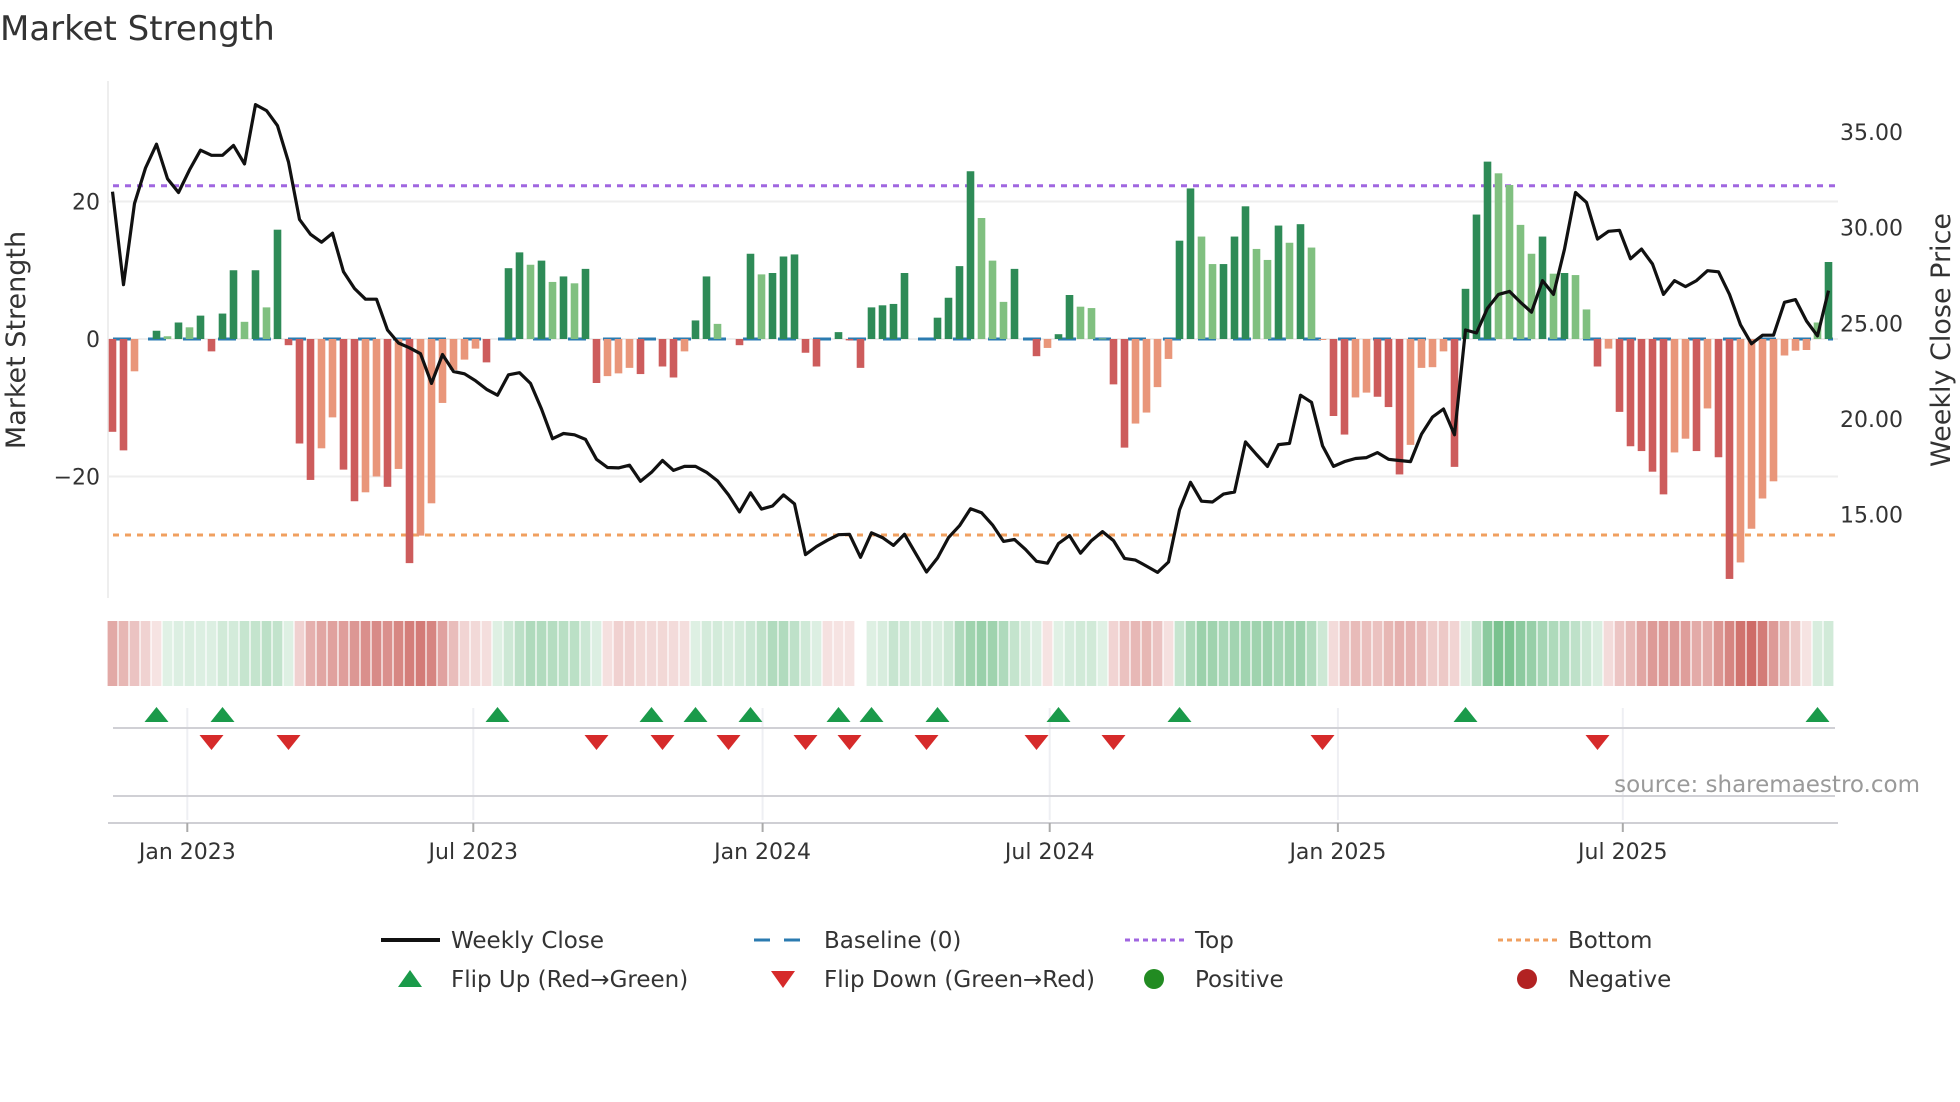 The width and height of the screenshot is (1960, 1102). Describe the element at coordinates (410, 978) in the screenshot. I see `flip-up-red-green-icon` at that location.